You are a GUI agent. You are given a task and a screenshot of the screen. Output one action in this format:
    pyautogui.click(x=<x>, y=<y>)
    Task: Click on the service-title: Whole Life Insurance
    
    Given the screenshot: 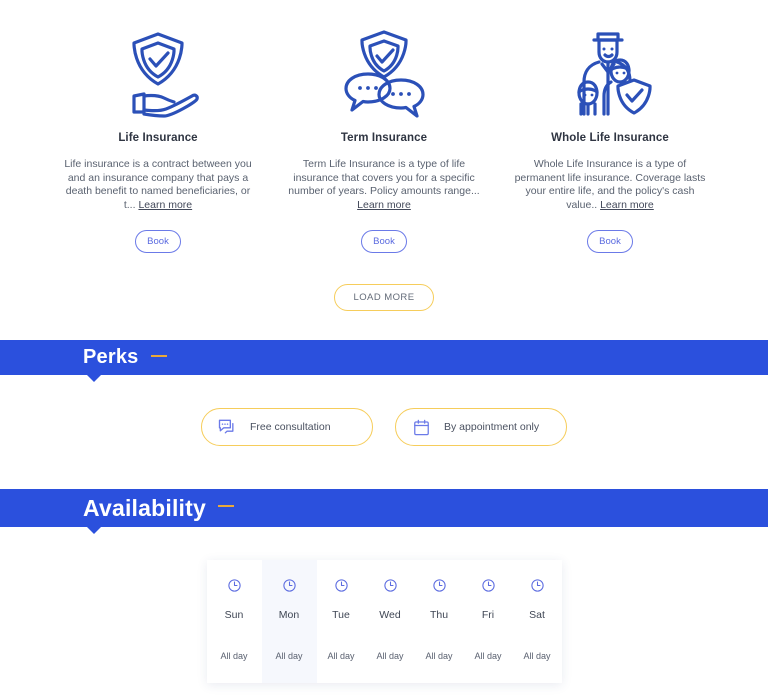 What is the action you would take?
    pyautogui.click(x=610, y=138)
    